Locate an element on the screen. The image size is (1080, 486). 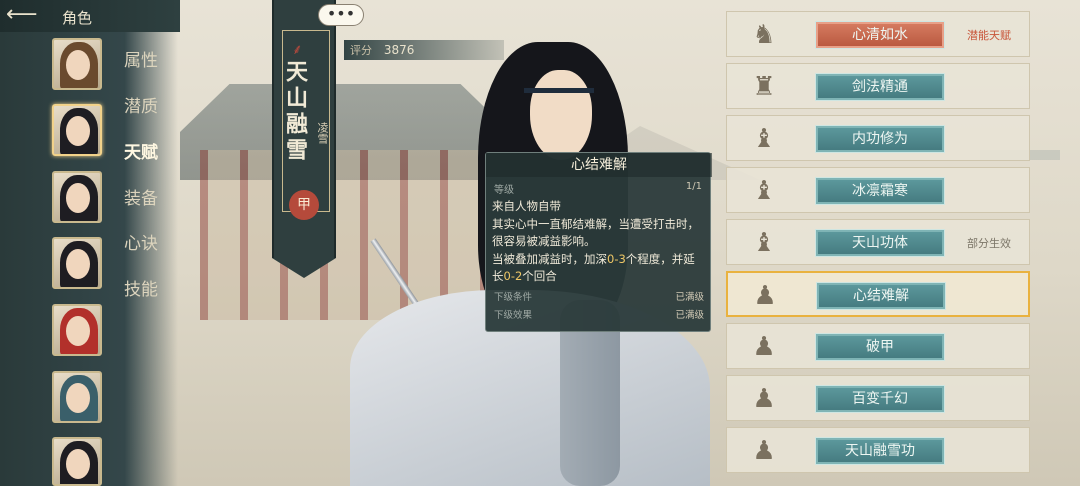
illusion-figure-icon: ♟ is located at coordinates (764, 399).